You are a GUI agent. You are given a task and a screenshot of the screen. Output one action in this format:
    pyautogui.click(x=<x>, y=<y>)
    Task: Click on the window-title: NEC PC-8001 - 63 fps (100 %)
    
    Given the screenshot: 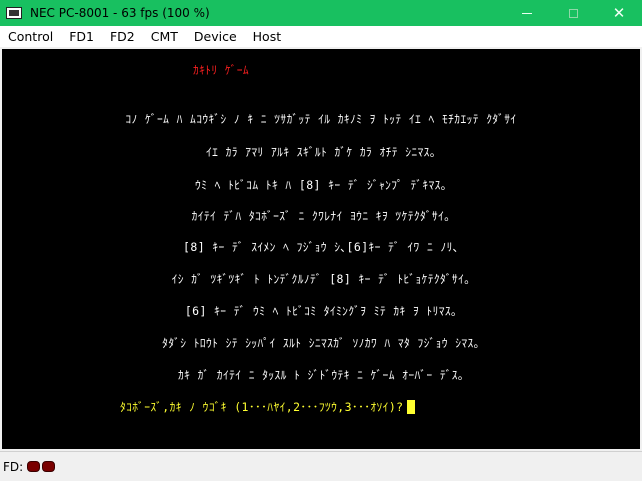 What is the action you would take?
    pyautogui.click(x=120, y=13)
    